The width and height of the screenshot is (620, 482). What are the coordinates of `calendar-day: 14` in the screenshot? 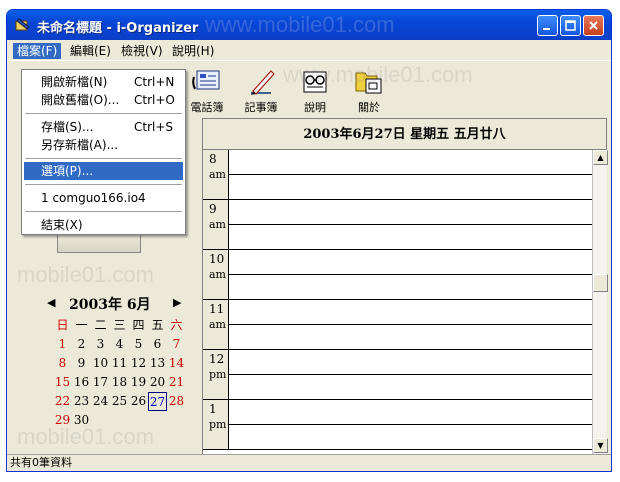 It's located at (176, 363).